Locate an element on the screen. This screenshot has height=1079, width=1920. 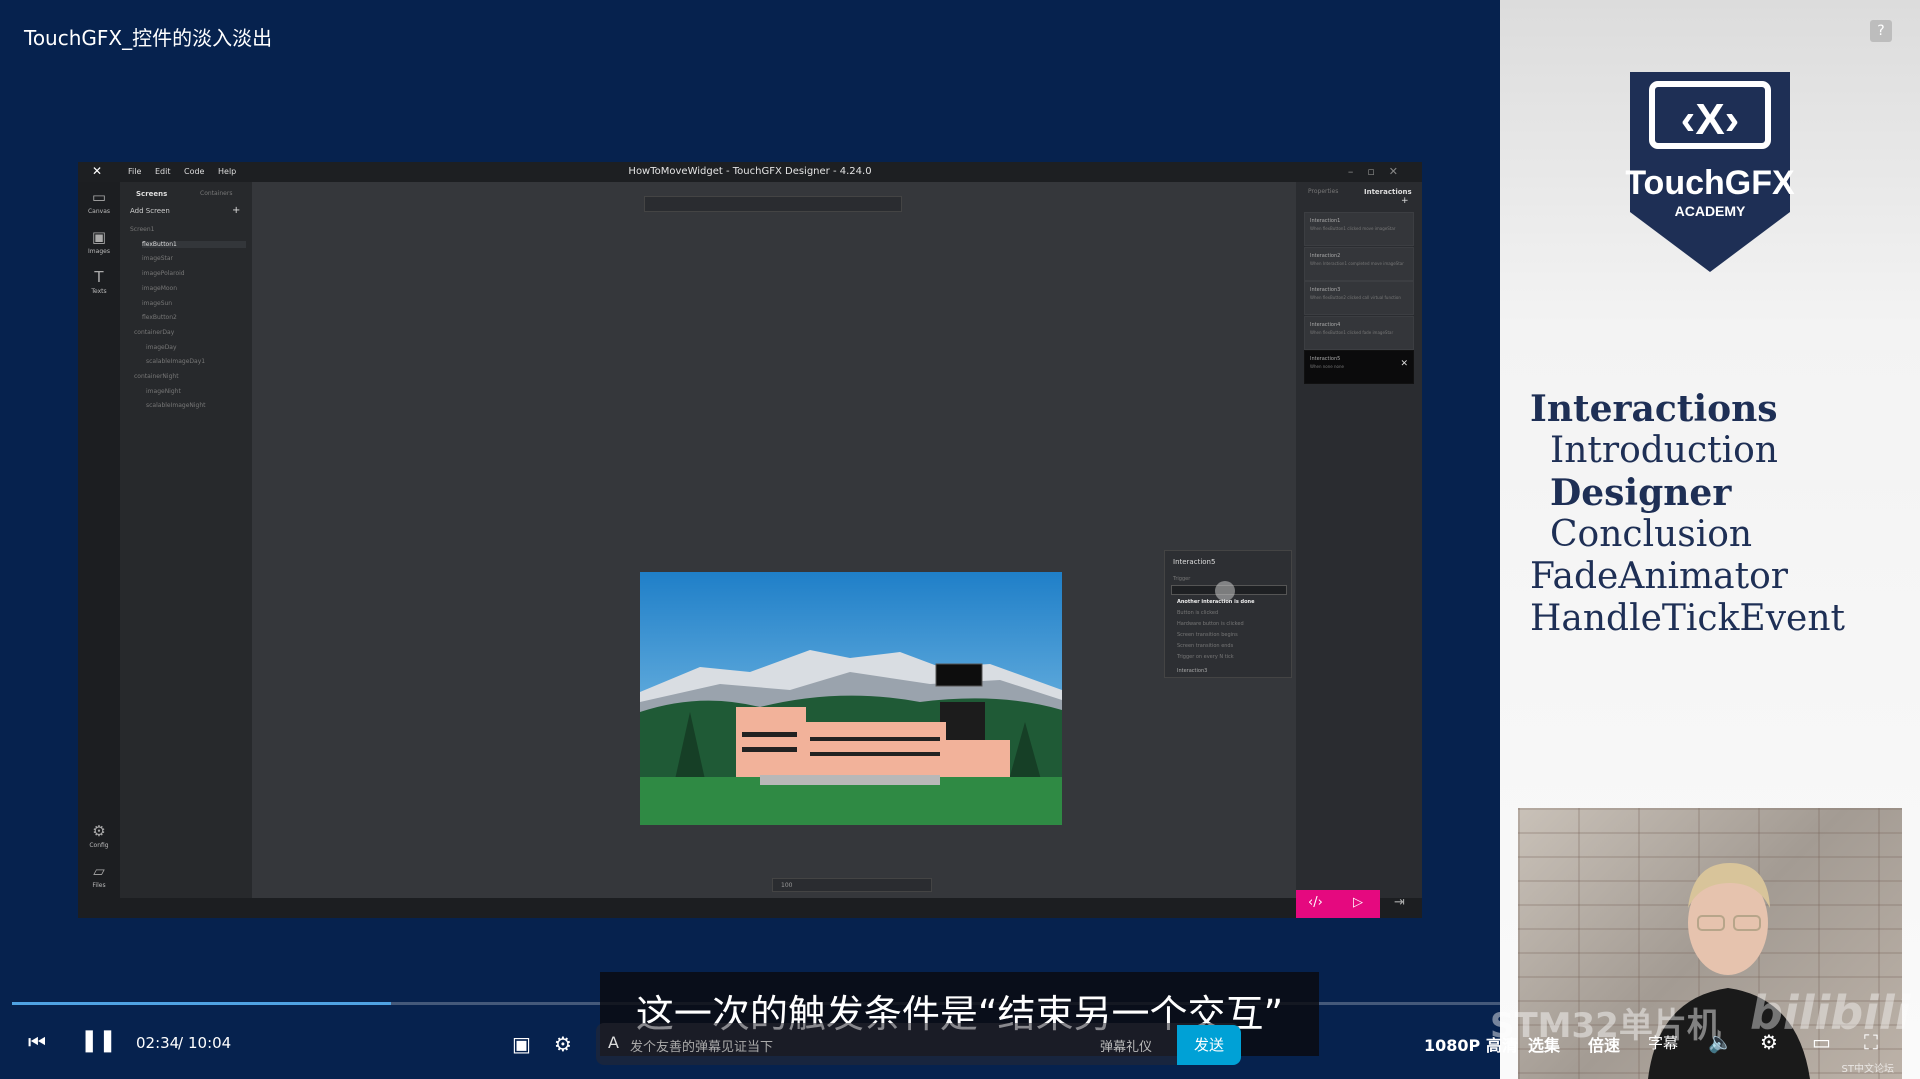
tree-item: flexButton2 is located at coordinates (159, 317).